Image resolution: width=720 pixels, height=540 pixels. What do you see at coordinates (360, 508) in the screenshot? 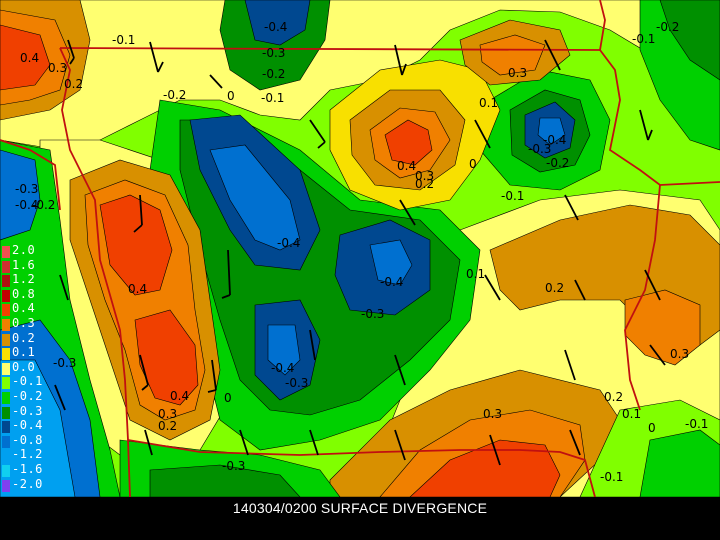
I see `map-caption: 140304/0200 SURFACE DIVERGENCE` at bounding box center [360, 508].